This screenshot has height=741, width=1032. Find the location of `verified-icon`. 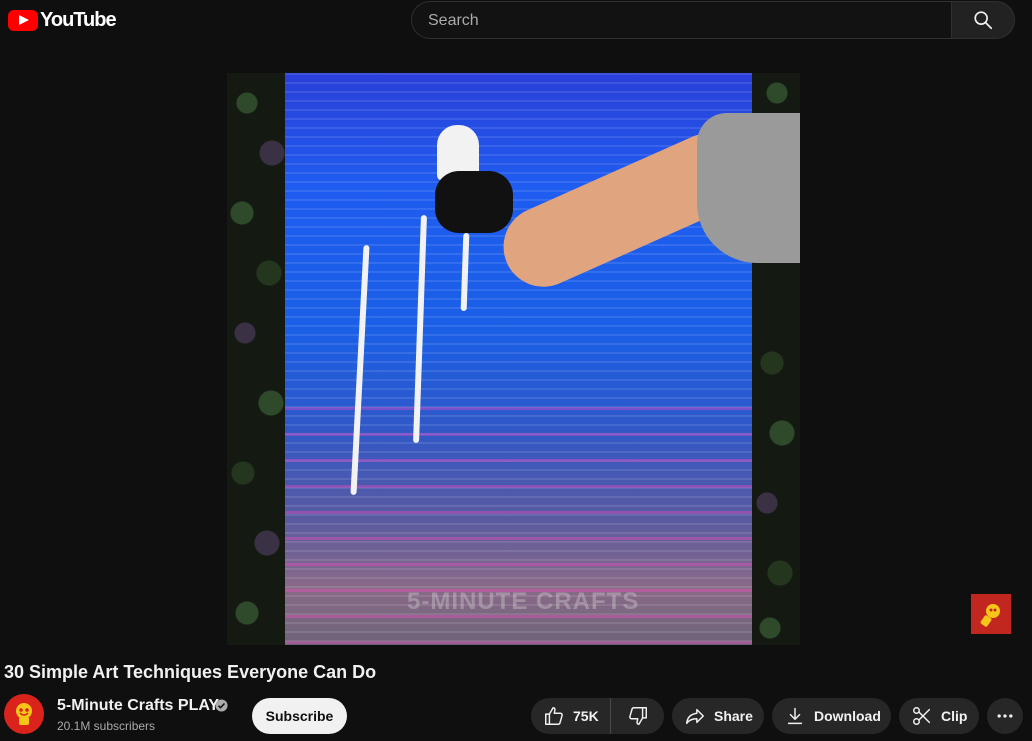

verified-icon is located at coordinates (221, 705).